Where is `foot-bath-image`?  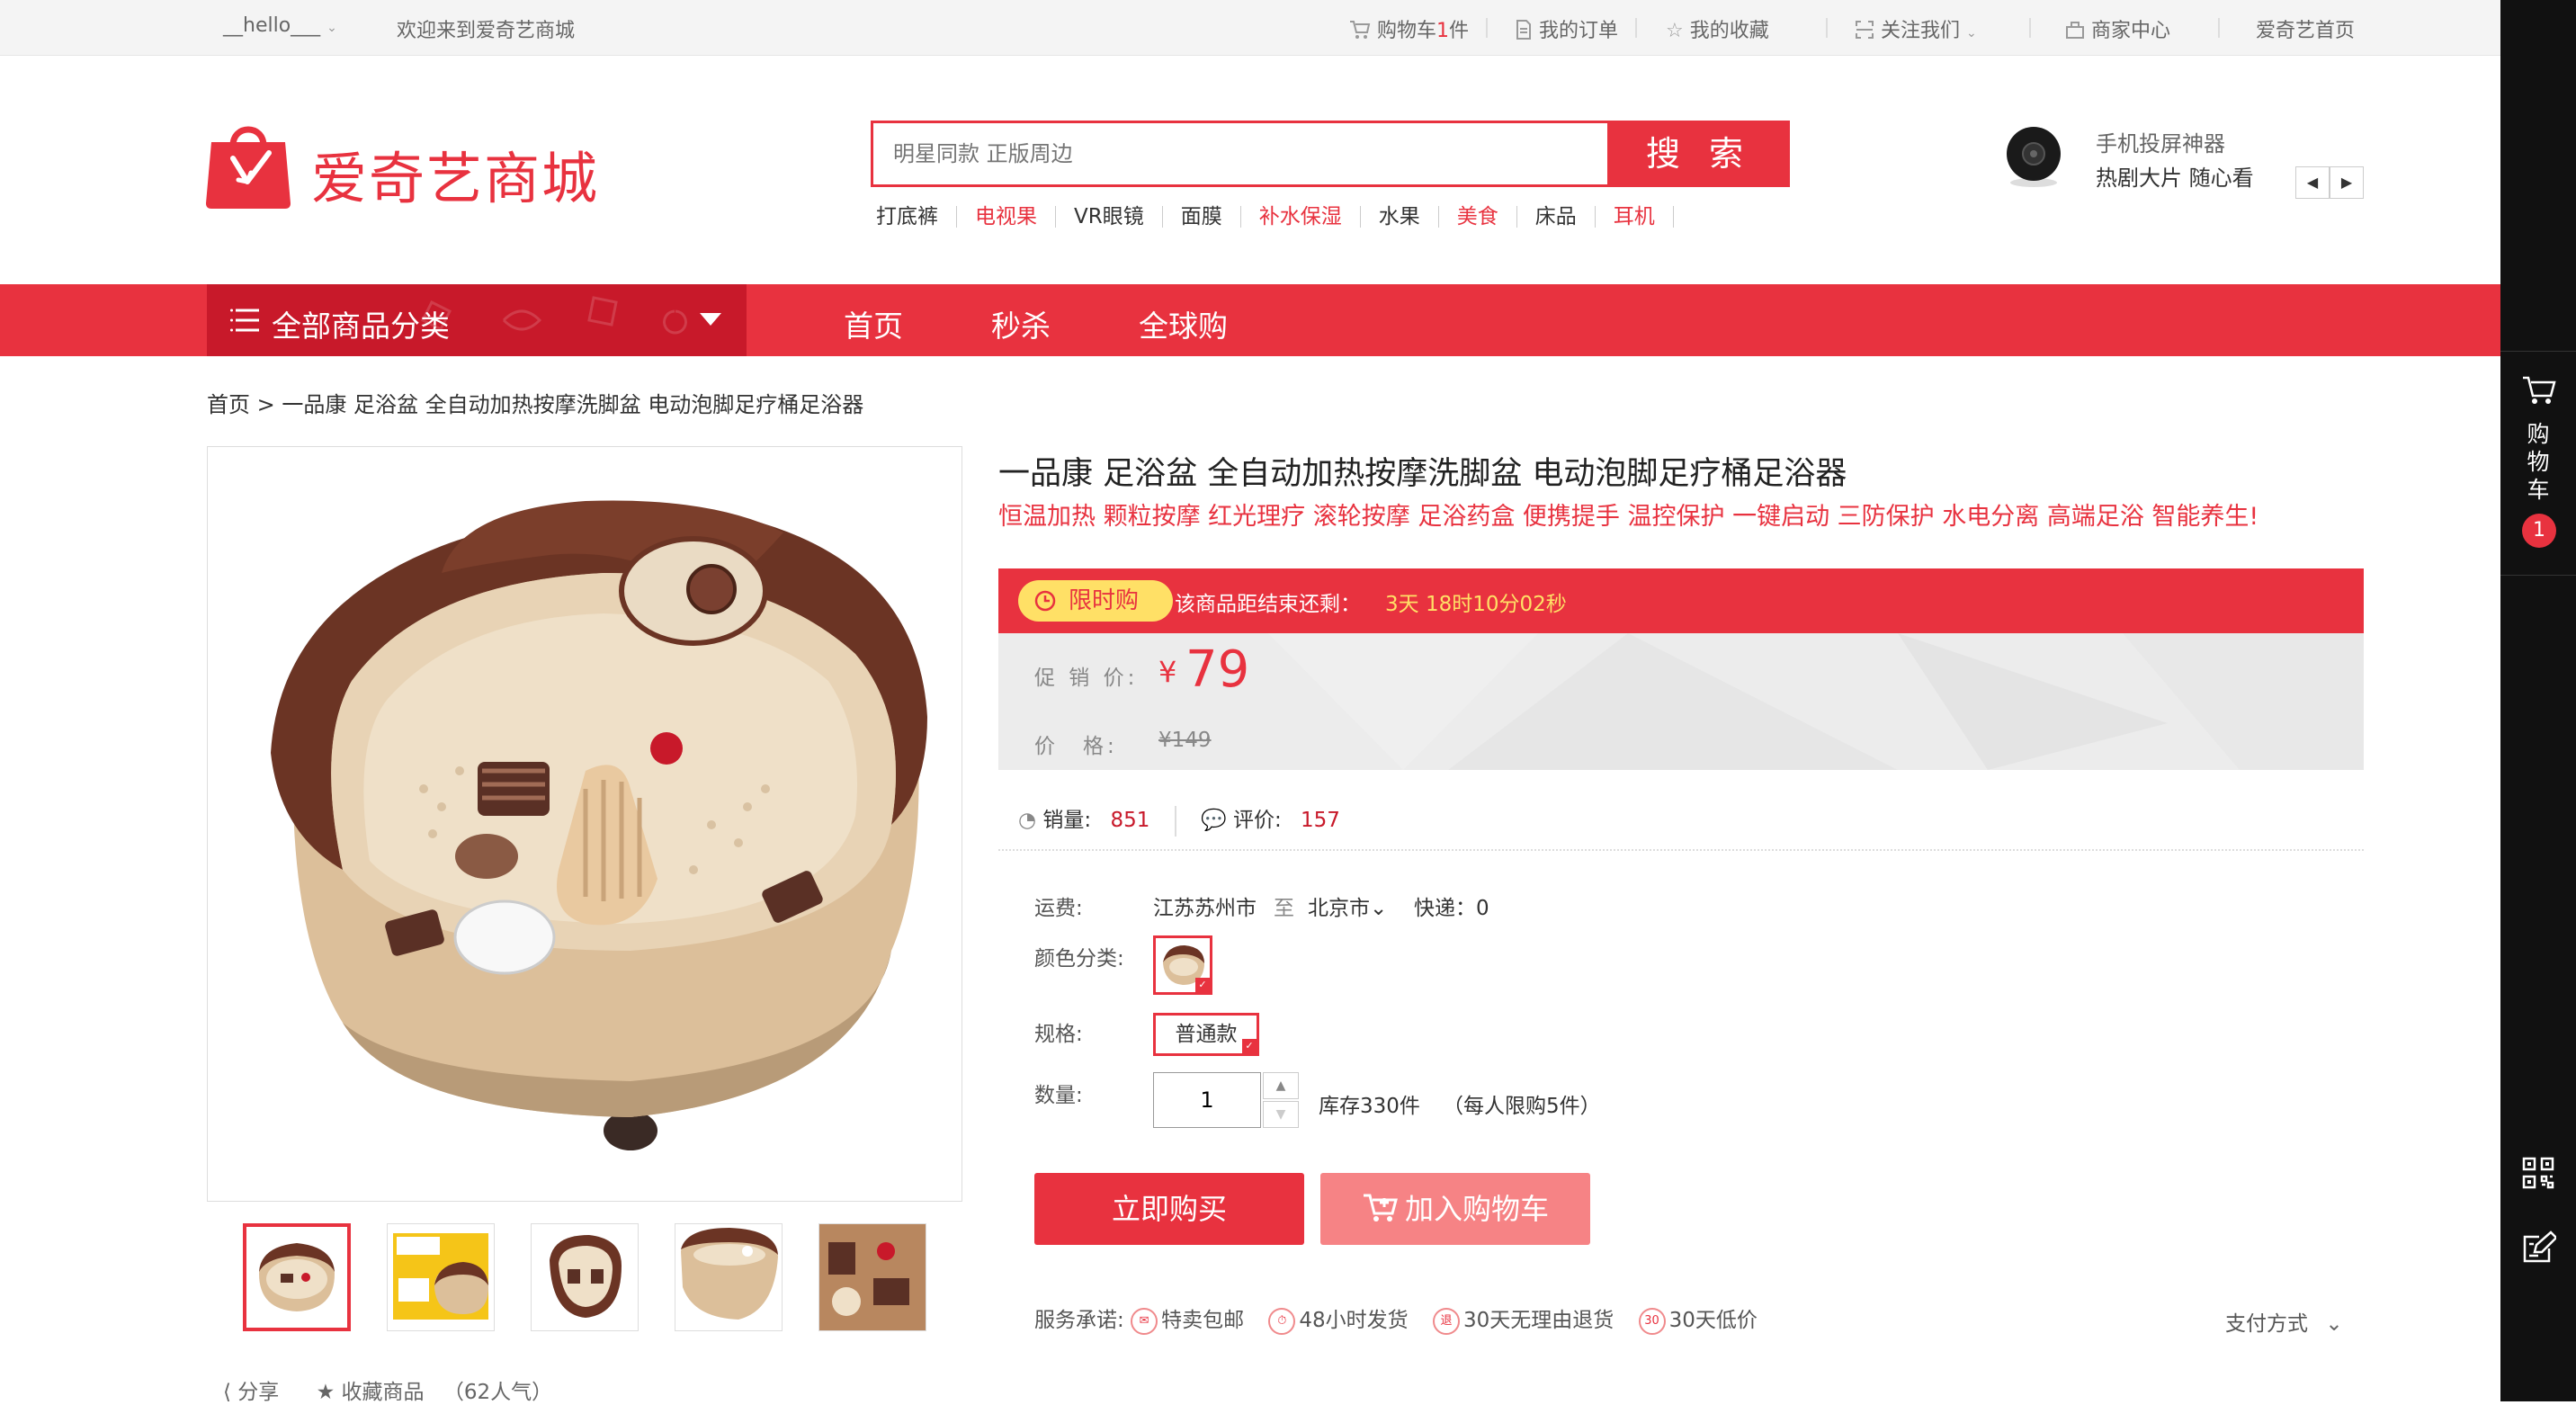 foot-bath-image is located at coordinates (599, 825).